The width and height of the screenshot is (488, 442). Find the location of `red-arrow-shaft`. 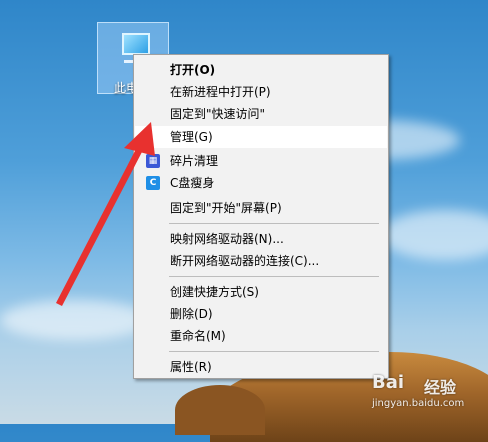

red-arrow-shaft is located at coordinates (99, 226).